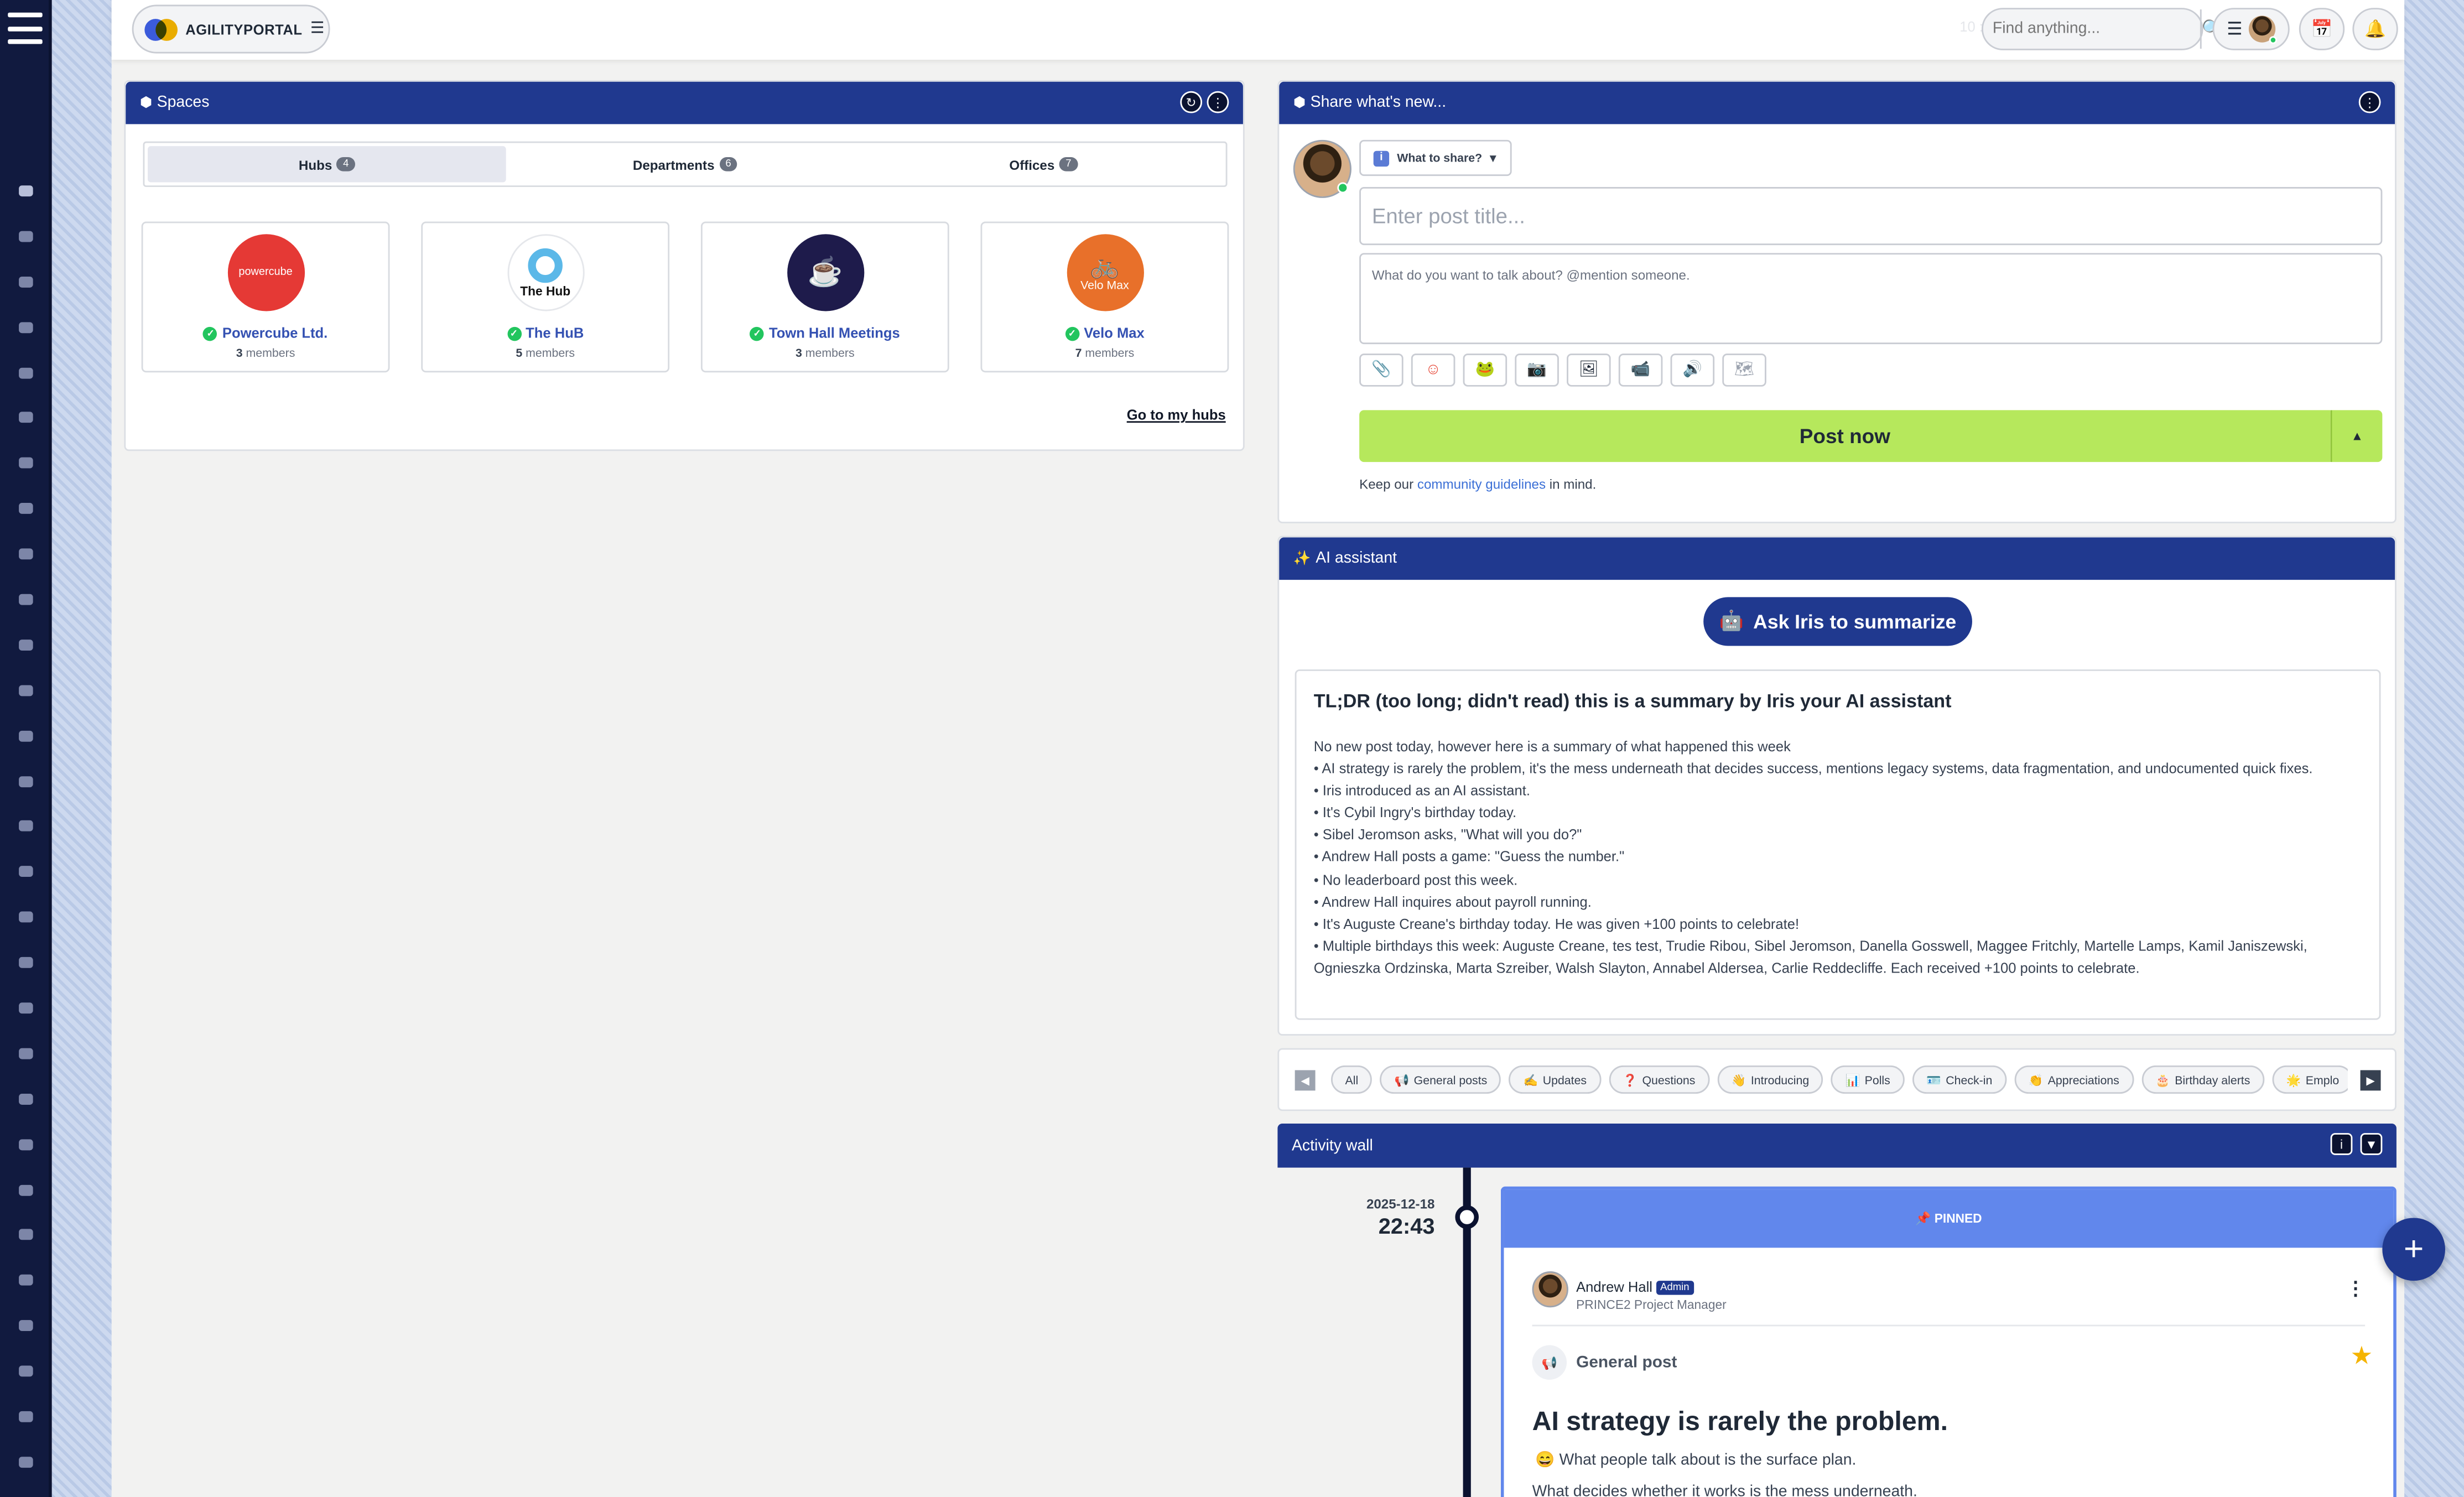 The image size is (2464, 1497). I want to click on what-to-share-dropdown: i What to share? ▾, so click(1435, 158).